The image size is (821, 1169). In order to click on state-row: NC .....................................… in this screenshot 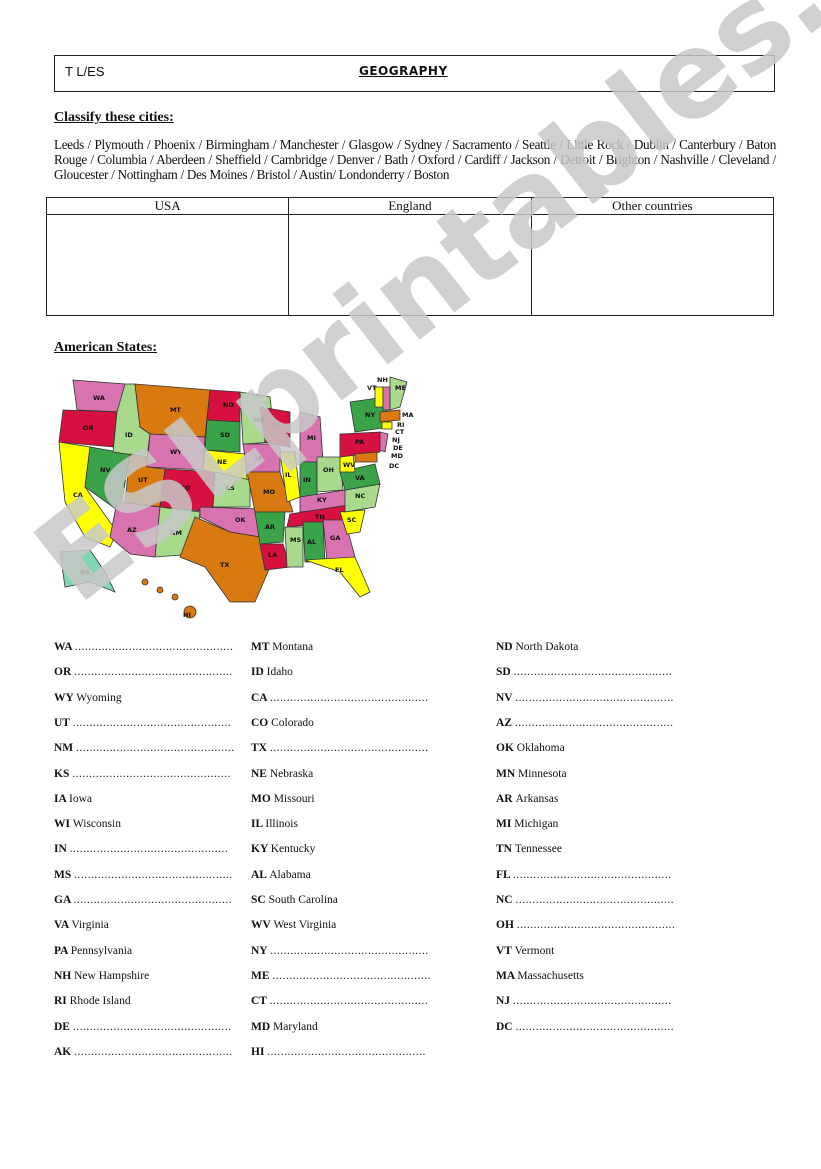, I will do `click(585, 900)`.